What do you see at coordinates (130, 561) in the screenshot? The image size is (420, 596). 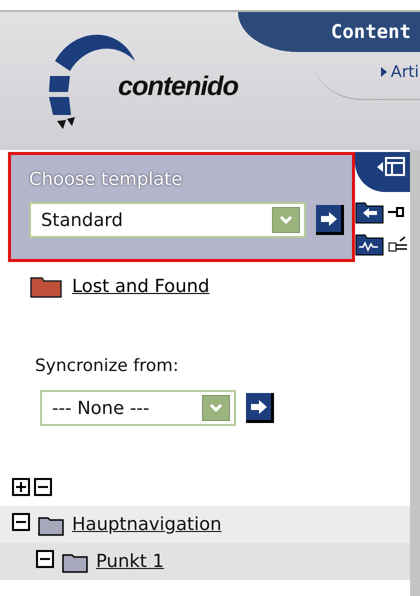 I see `tree-link: Punkt 1` at bounding box center [130, 561].